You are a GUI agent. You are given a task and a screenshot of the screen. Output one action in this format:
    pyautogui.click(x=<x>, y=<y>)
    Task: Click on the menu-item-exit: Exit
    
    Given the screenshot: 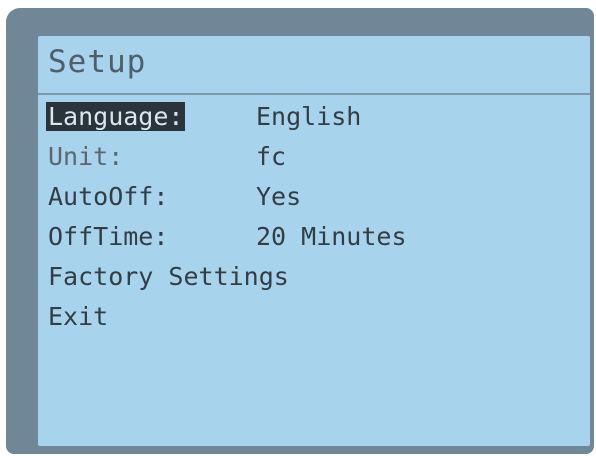 What is the action you would take?
    pyautogui.click(x=314, y=320)
    